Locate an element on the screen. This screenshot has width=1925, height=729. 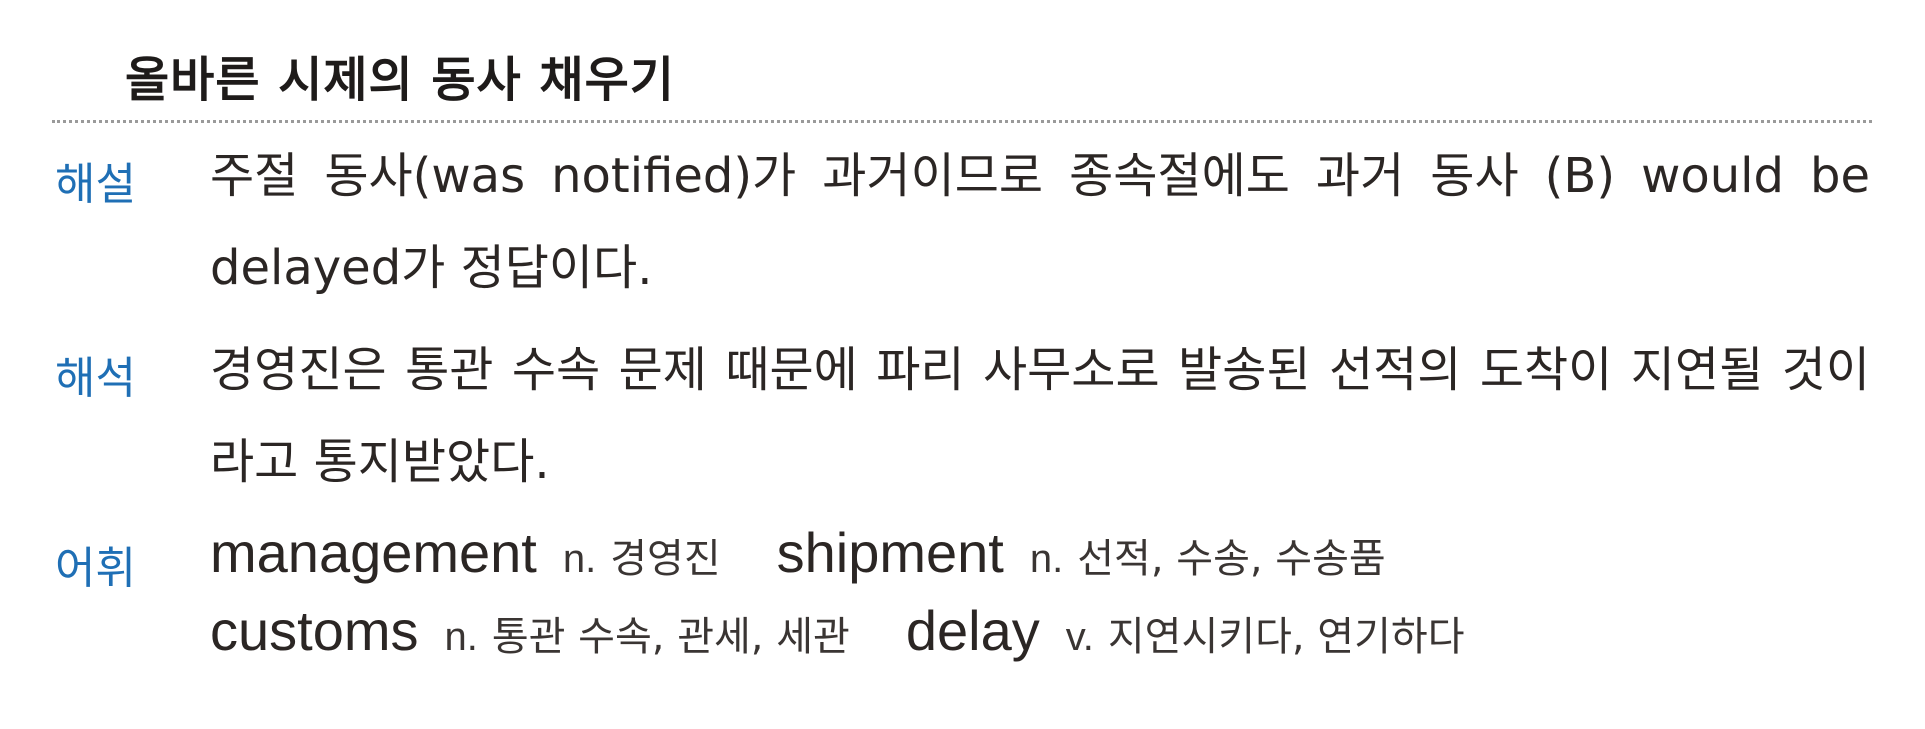
vocab-term: shipment is located at coordinates (890, 552).